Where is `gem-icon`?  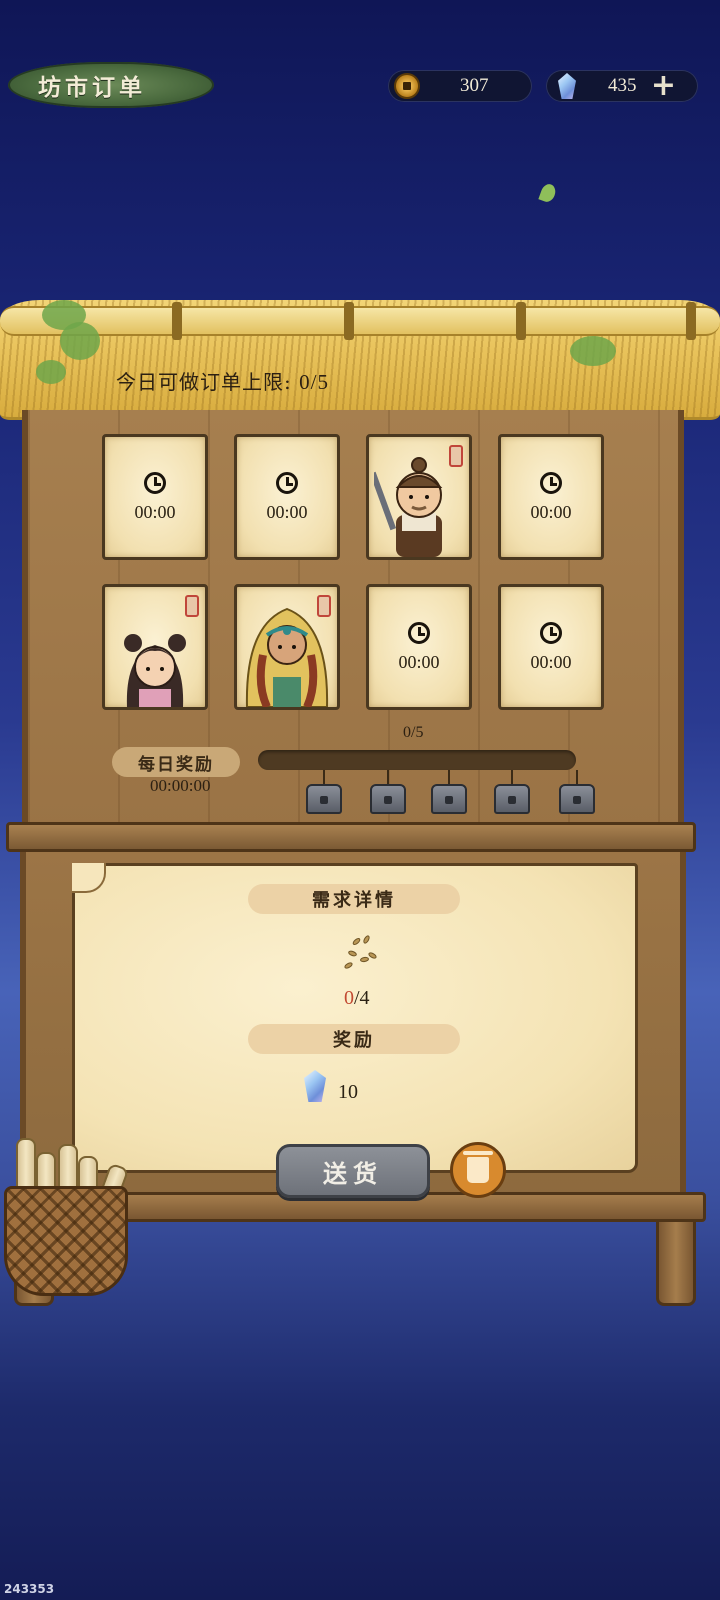 gem-icon is located at coordinates (567, 86).